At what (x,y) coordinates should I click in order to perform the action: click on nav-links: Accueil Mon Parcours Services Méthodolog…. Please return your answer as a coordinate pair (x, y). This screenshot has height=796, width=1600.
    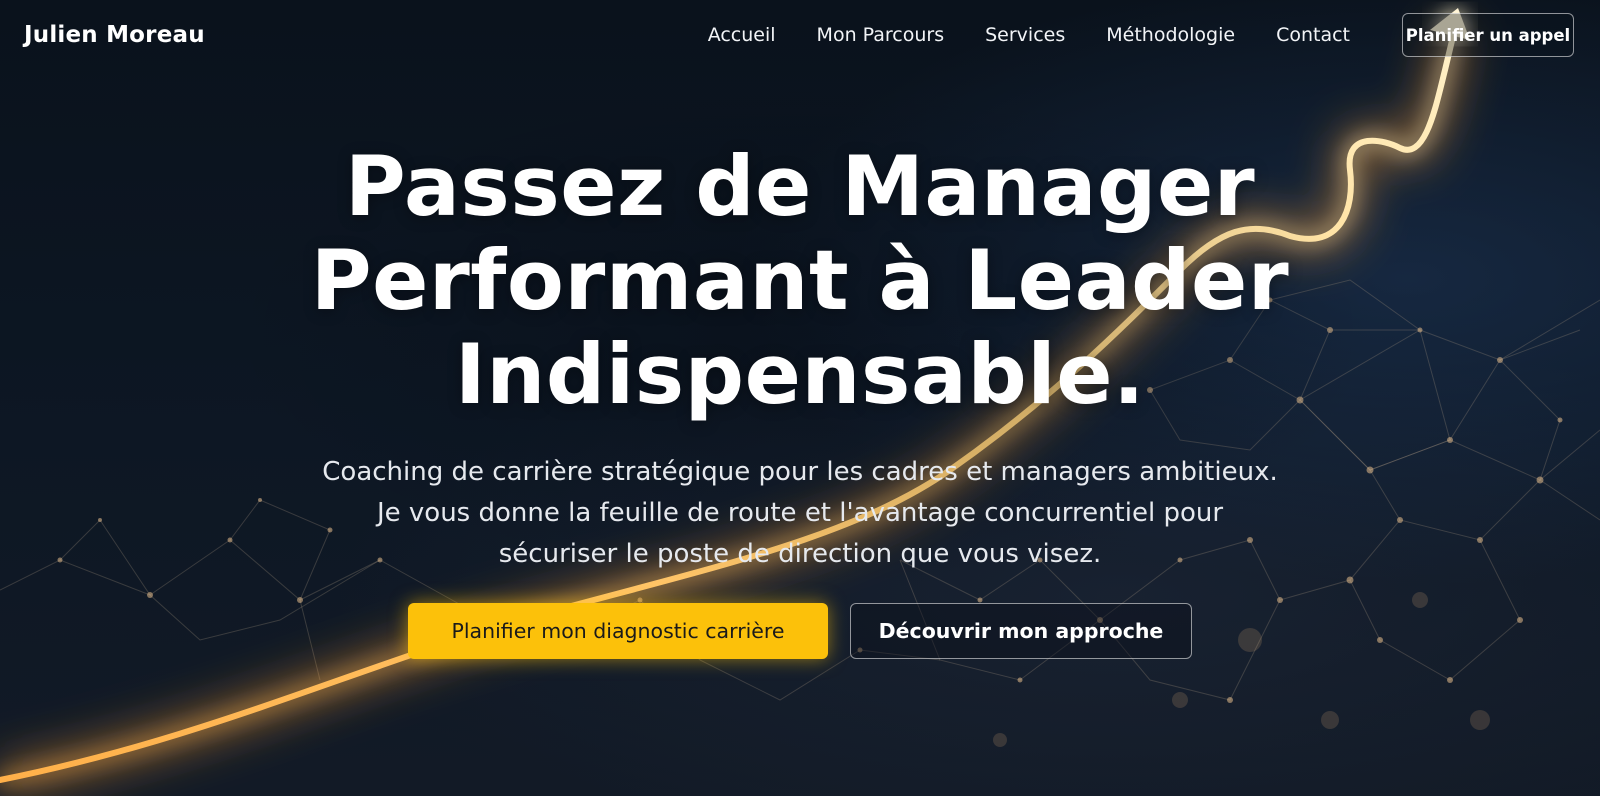
    Looking at the image, I should click on (1029, 35).